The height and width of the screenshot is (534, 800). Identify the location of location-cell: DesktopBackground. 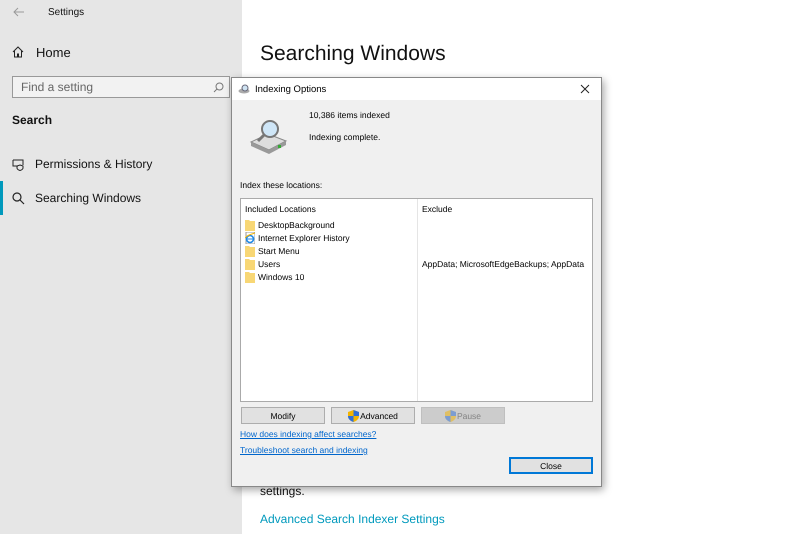
(296, 225).